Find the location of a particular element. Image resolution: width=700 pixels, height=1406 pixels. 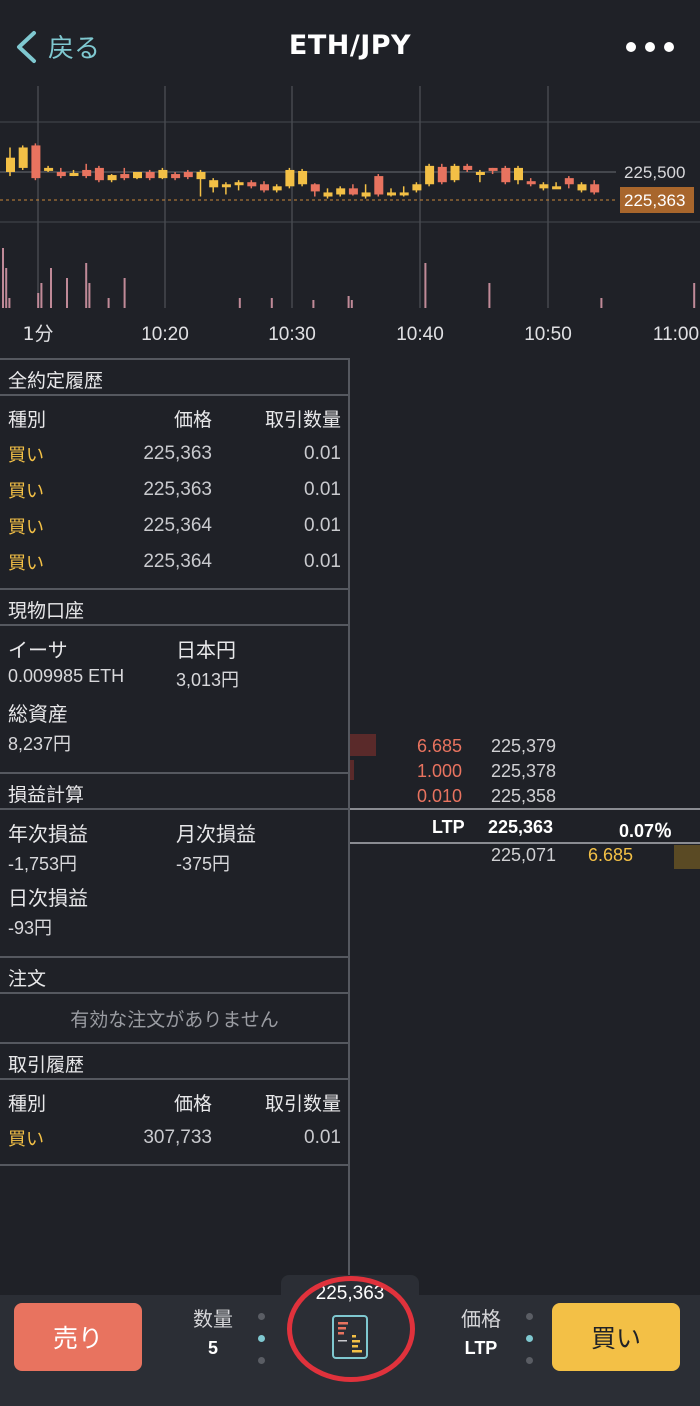

pnl-section: 年次損益 -1,753円 月次損益 -375円 日次損益 -93円 is located at coordinates (174, 884).